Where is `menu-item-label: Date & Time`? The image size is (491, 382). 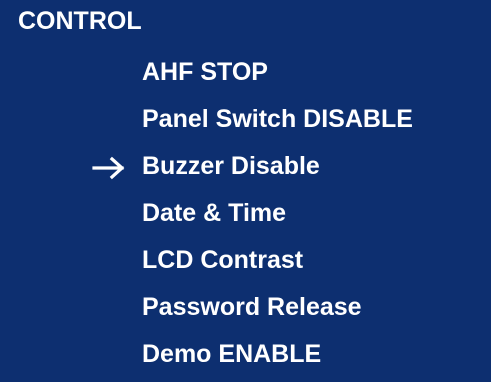
menu-item-label: Date & Time is located at coordinates (214, 213).